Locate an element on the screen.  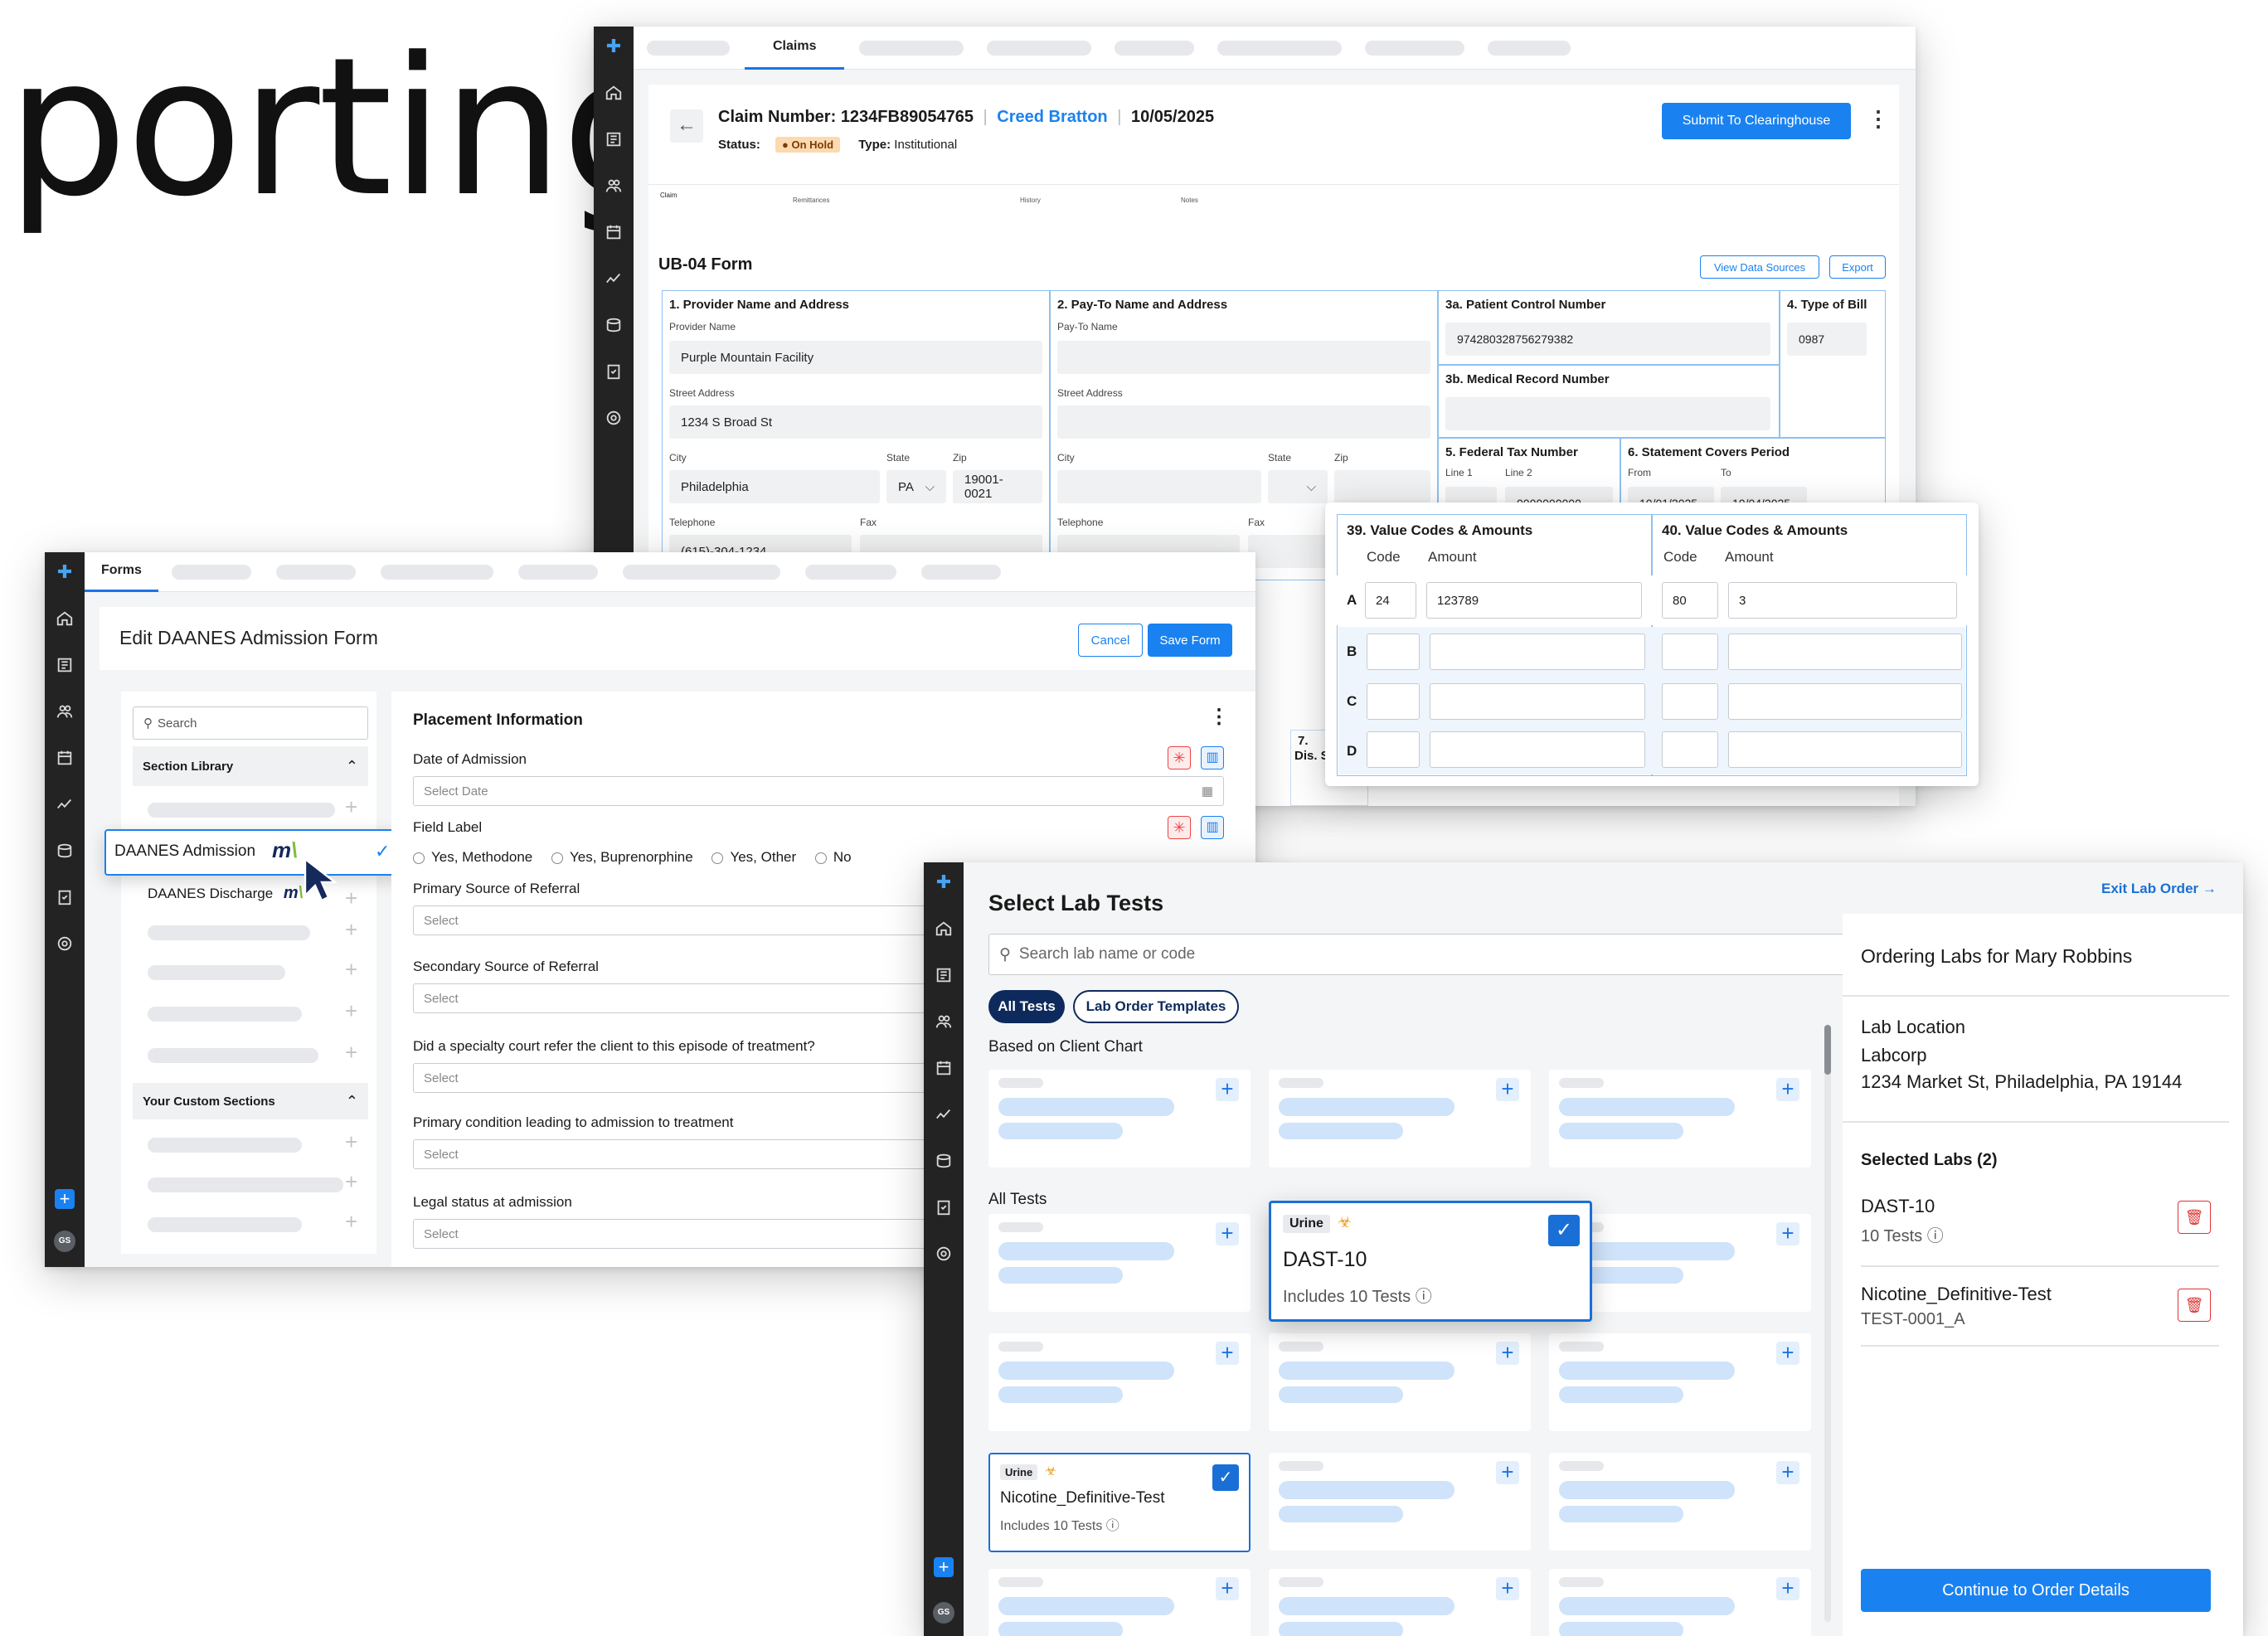
section-item-daanes-discharge: DAANES Discharge m\ is located at coordinates (226, 893).